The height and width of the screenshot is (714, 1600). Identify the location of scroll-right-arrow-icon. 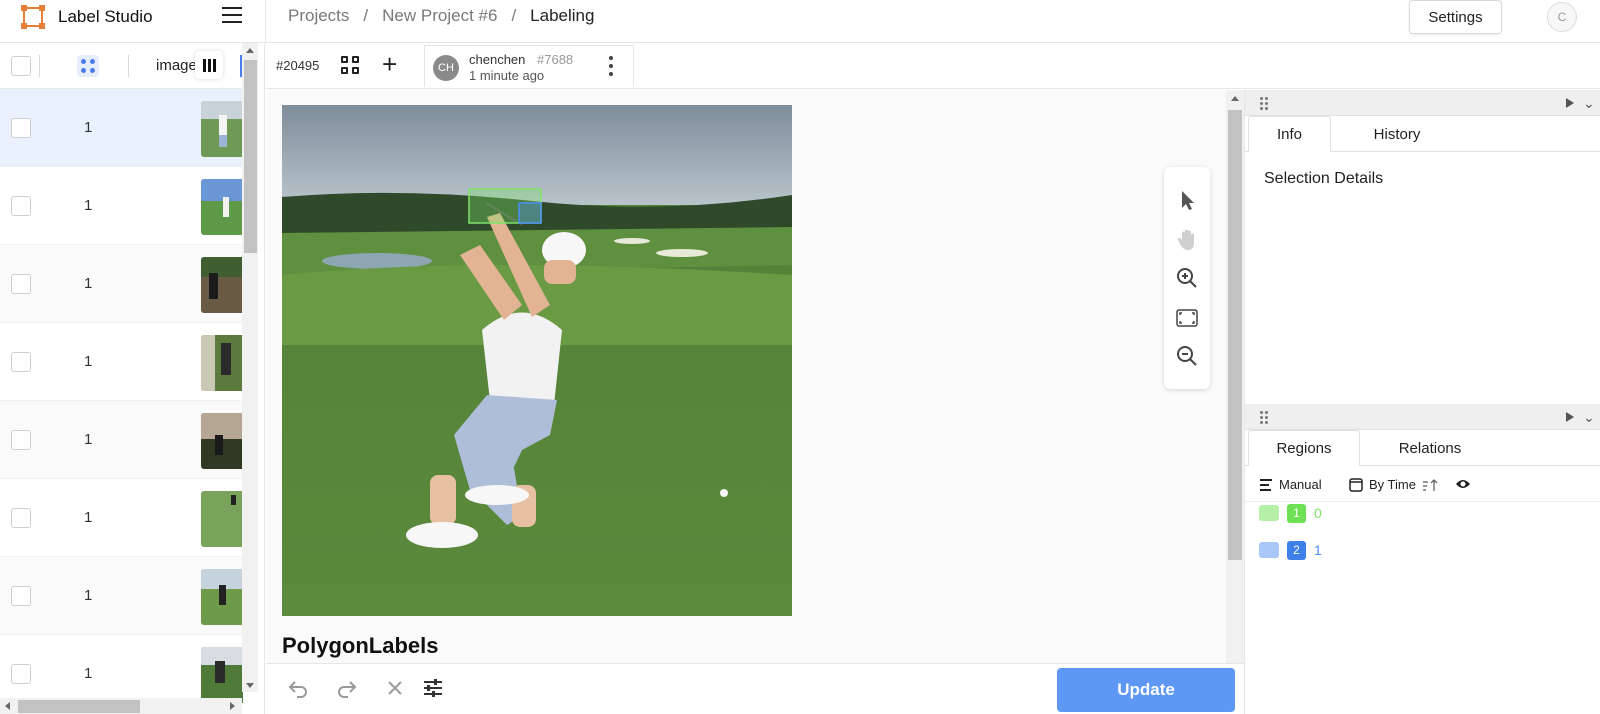
(232, 706).